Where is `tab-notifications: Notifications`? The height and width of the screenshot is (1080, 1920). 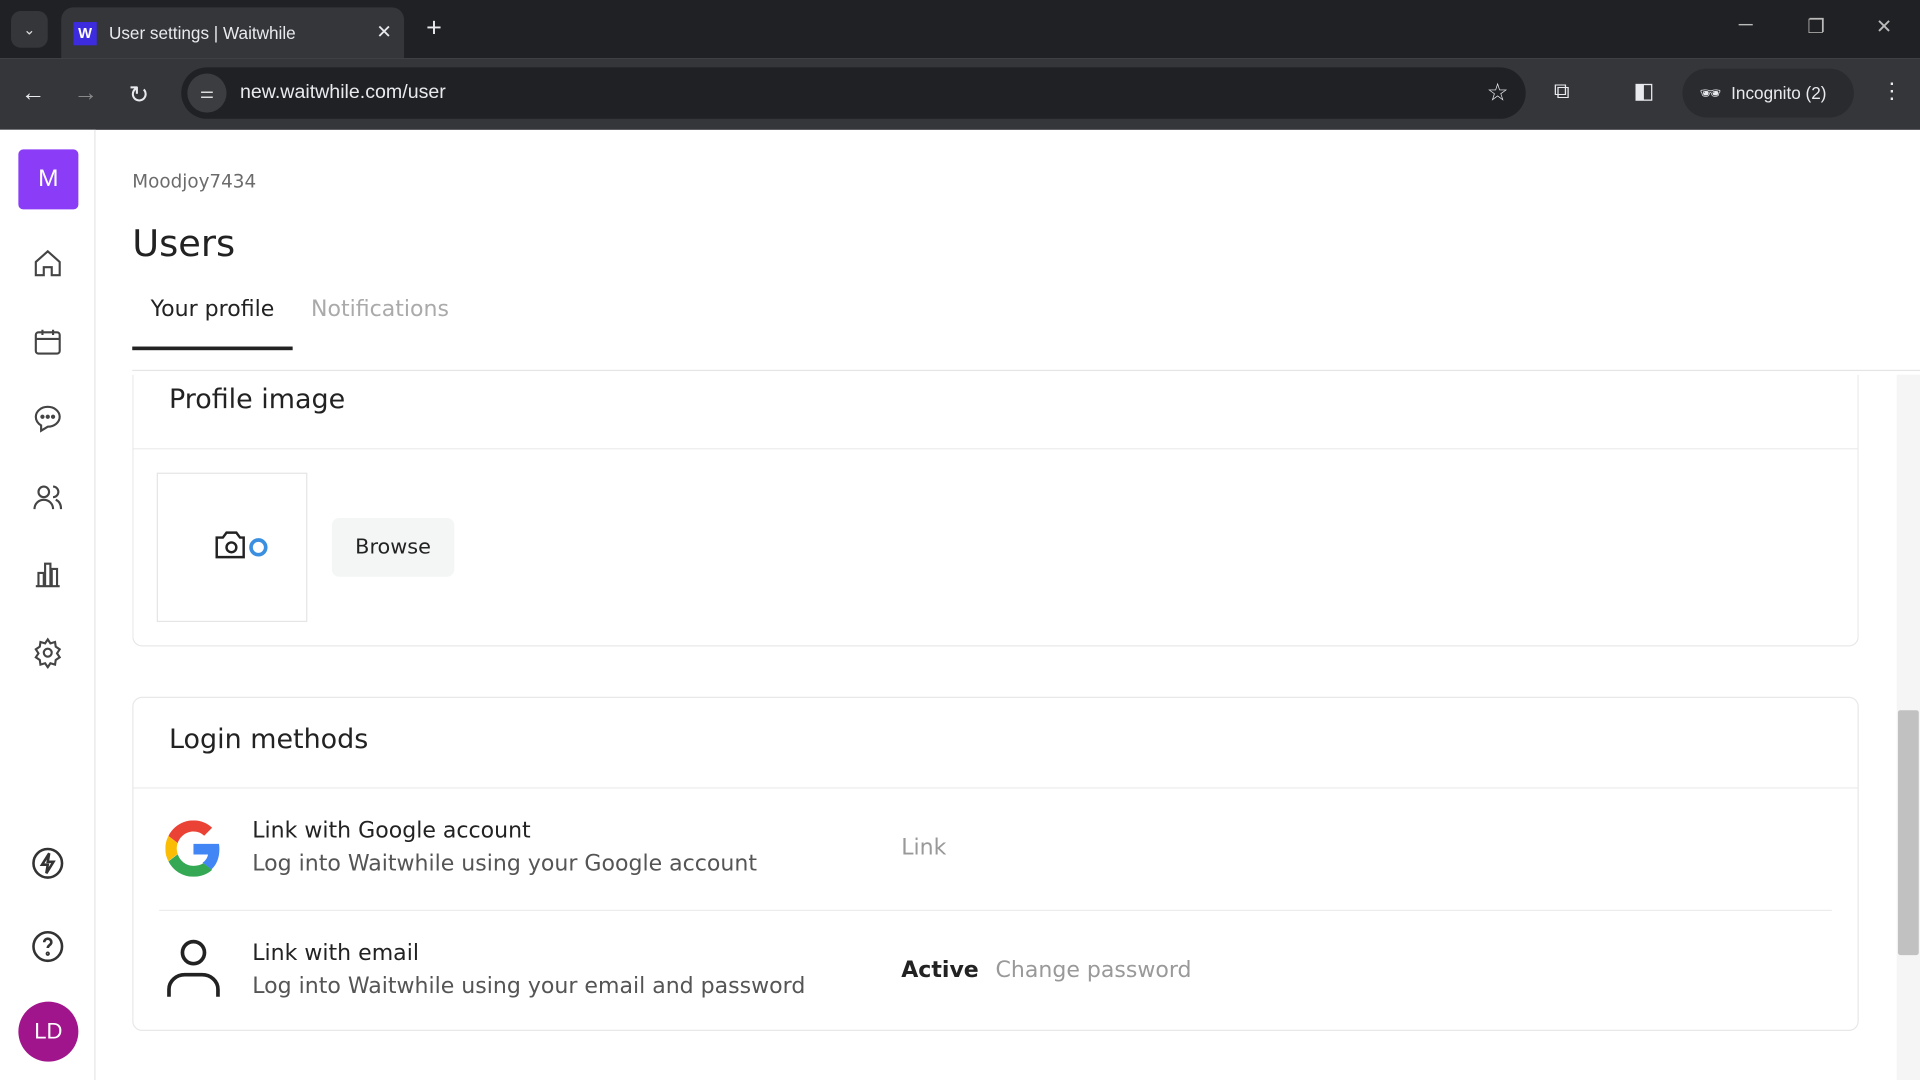 tab-notifications: Notifications is located at coordinates (380, 322).